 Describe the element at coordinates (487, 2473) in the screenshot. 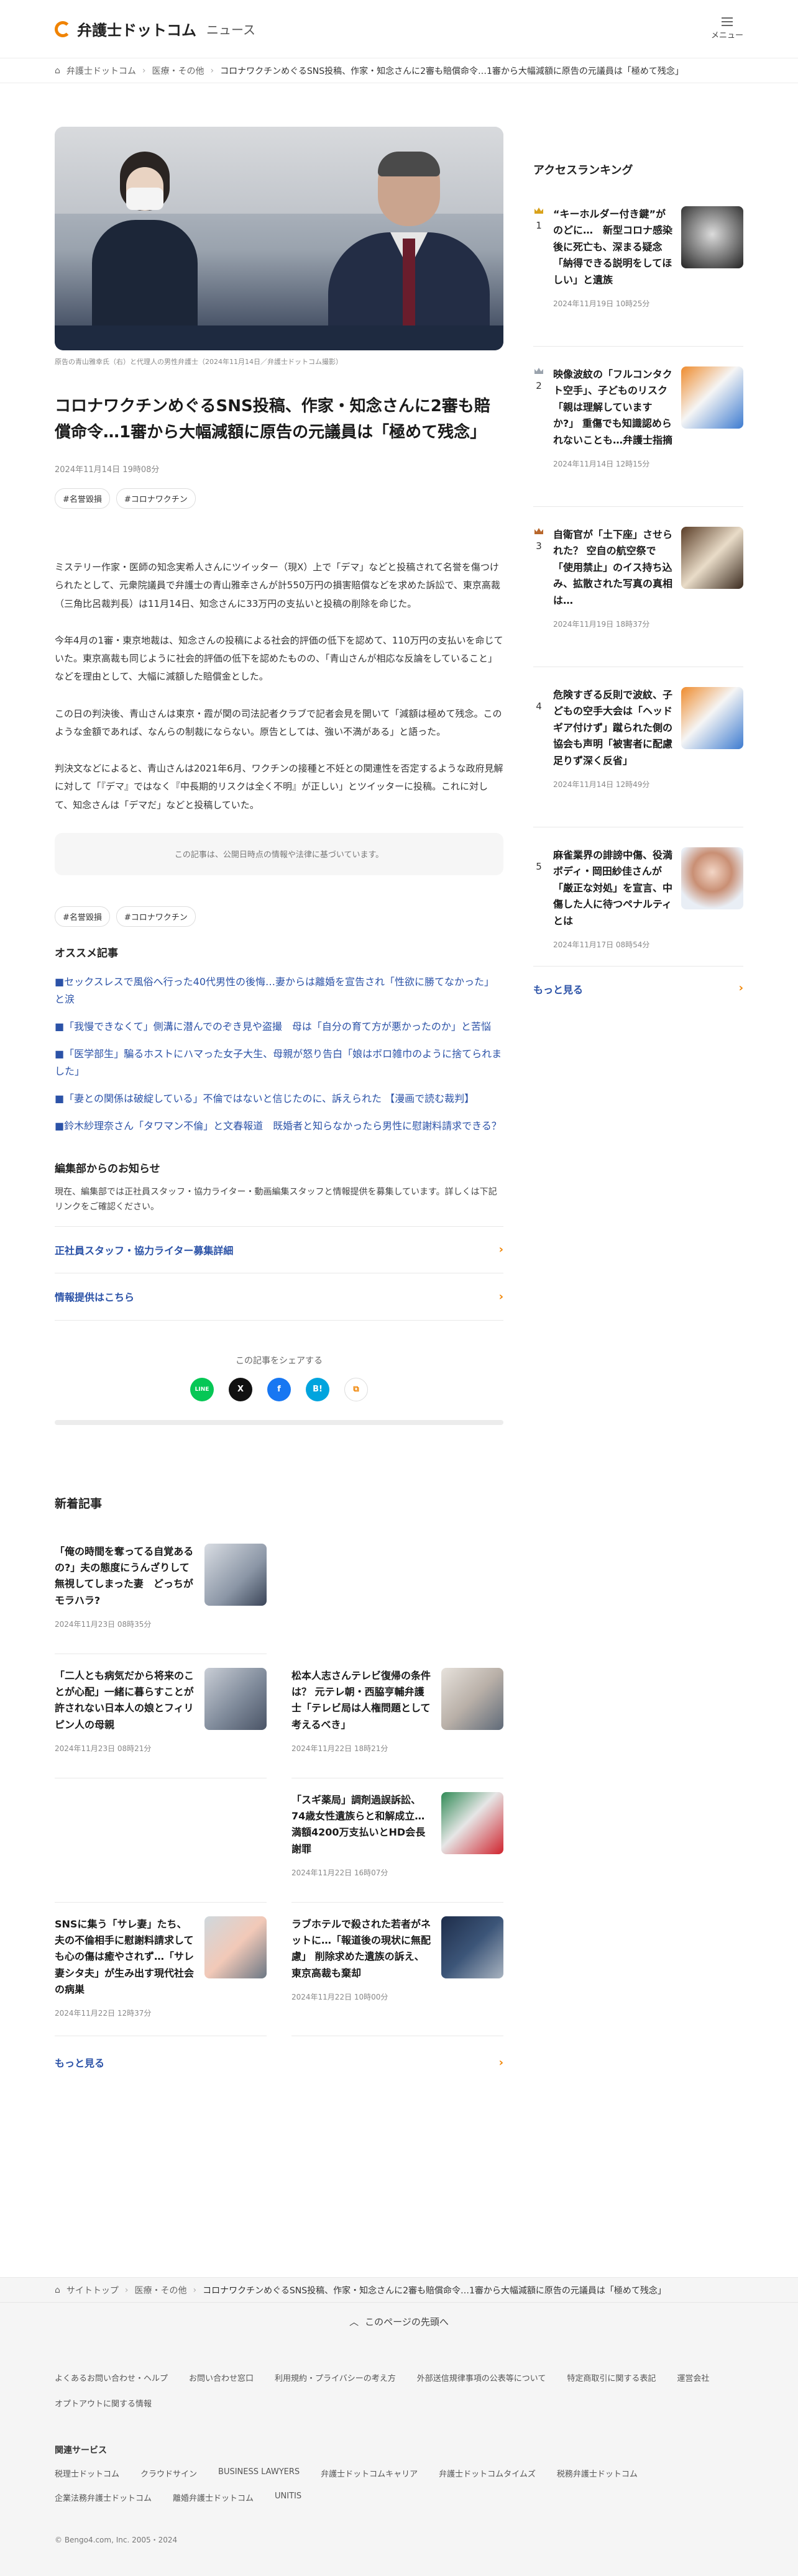

I see `service-link: 弁護士ドットコムタイムズ` at that location.